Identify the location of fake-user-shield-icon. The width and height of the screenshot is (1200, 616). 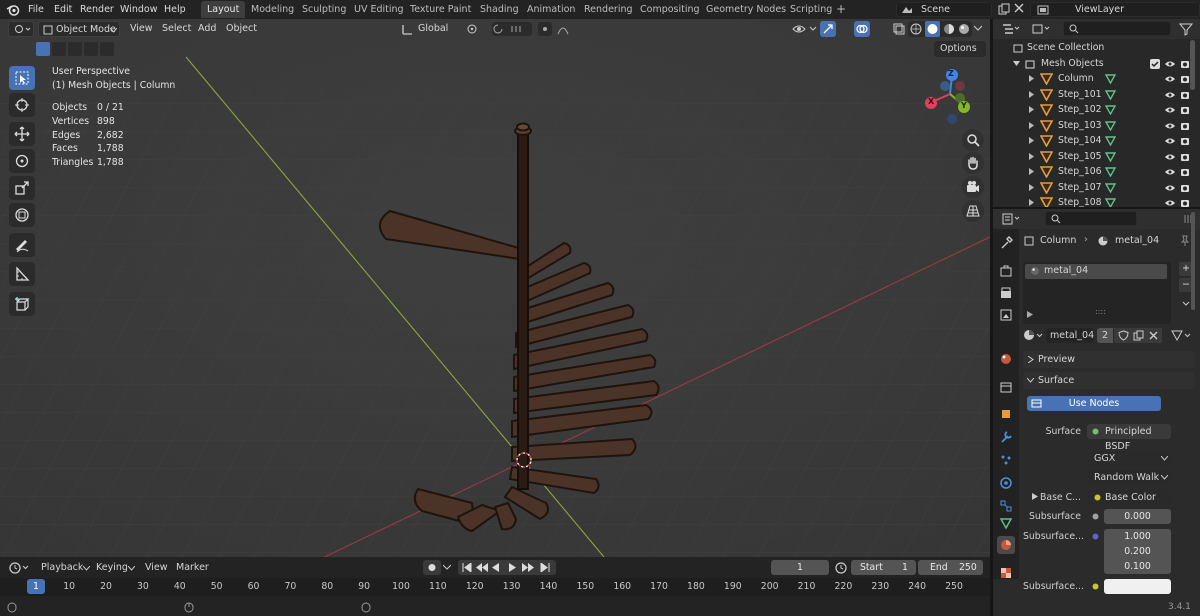
(1123, 335).